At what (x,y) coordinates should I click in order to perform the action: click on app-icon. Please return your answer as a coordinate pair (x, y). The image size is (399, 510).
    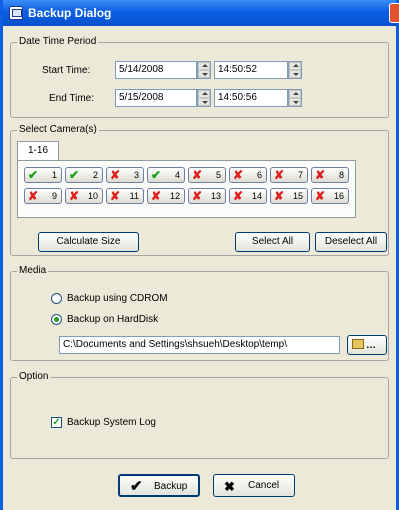
    Looking at the image, I should click on (16, 13).